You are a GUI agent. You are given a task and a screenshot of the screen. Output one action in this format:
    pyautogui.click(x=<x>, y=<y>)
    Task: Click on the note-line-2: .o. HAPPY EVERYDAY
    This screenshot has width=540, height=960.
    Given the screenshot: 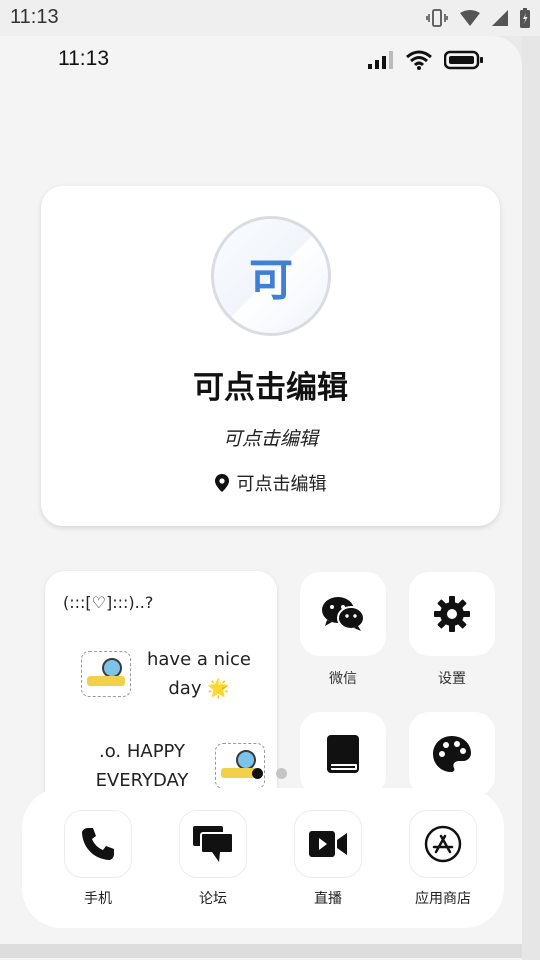 What is the action you would take?
    pyautogui.click(x=170, y=766)
    